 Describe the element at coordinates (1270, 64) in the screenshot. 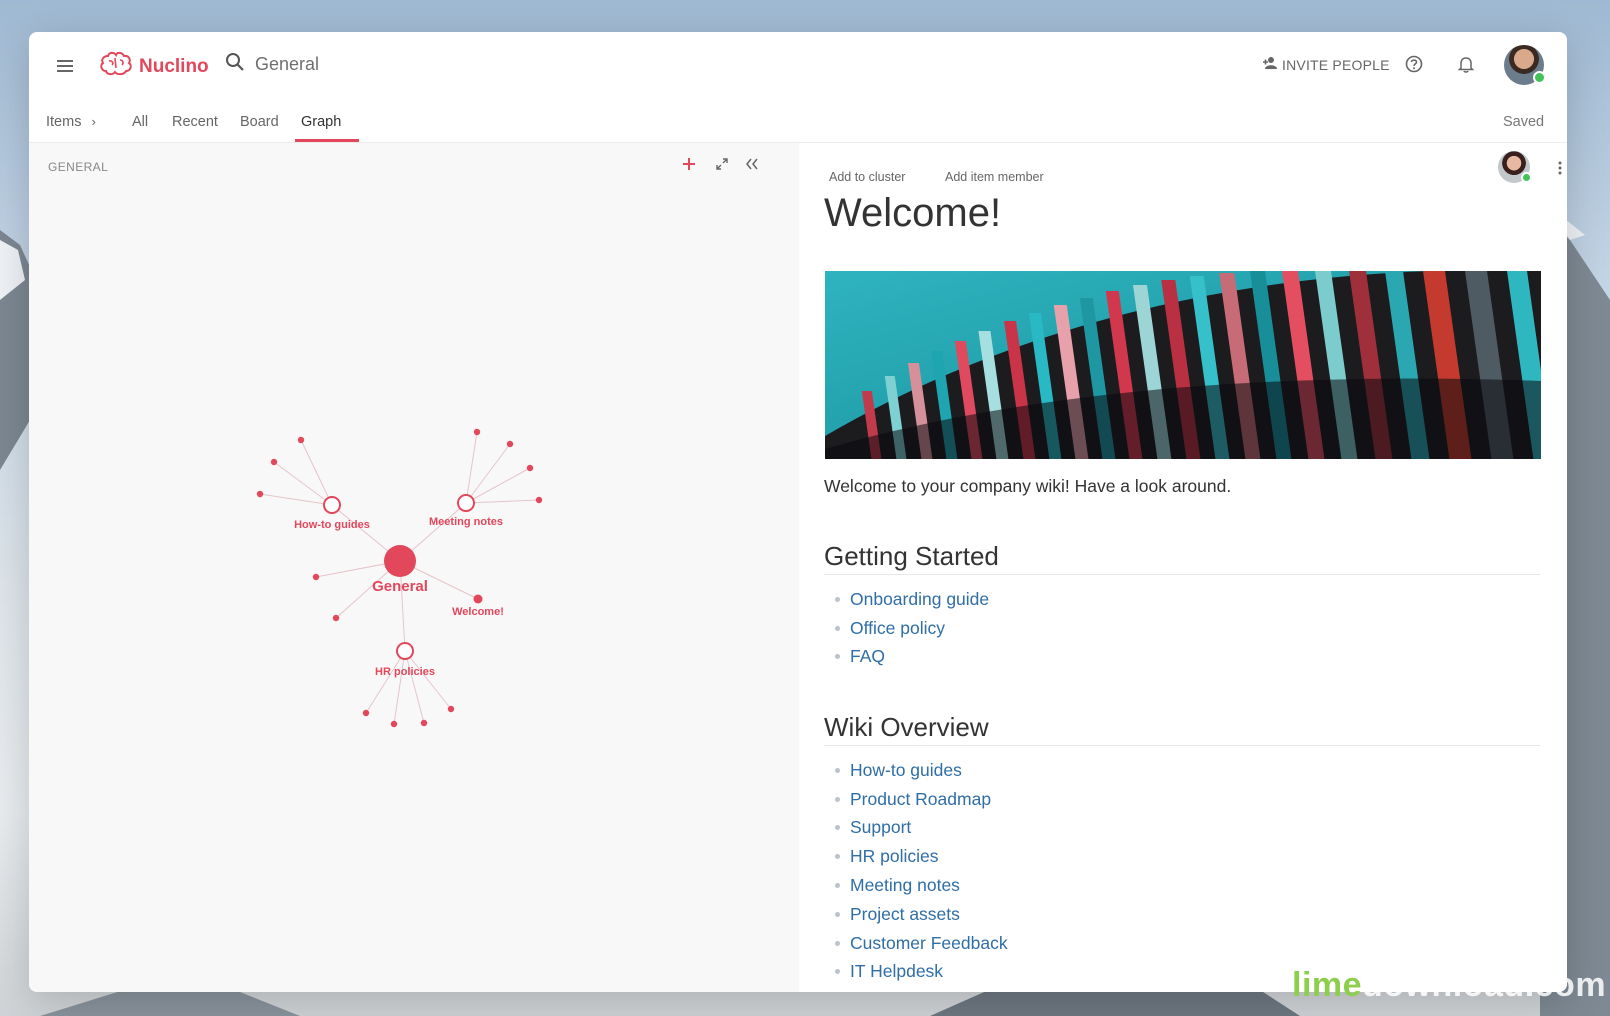

I see `add-person-icon` at that location.